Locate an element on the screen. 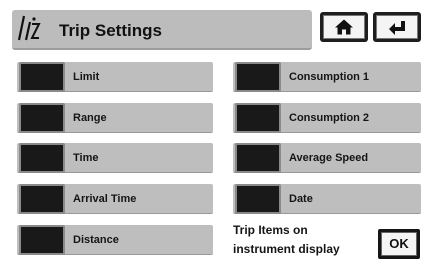  option-label: Limit is located at coordinates (86, 77).